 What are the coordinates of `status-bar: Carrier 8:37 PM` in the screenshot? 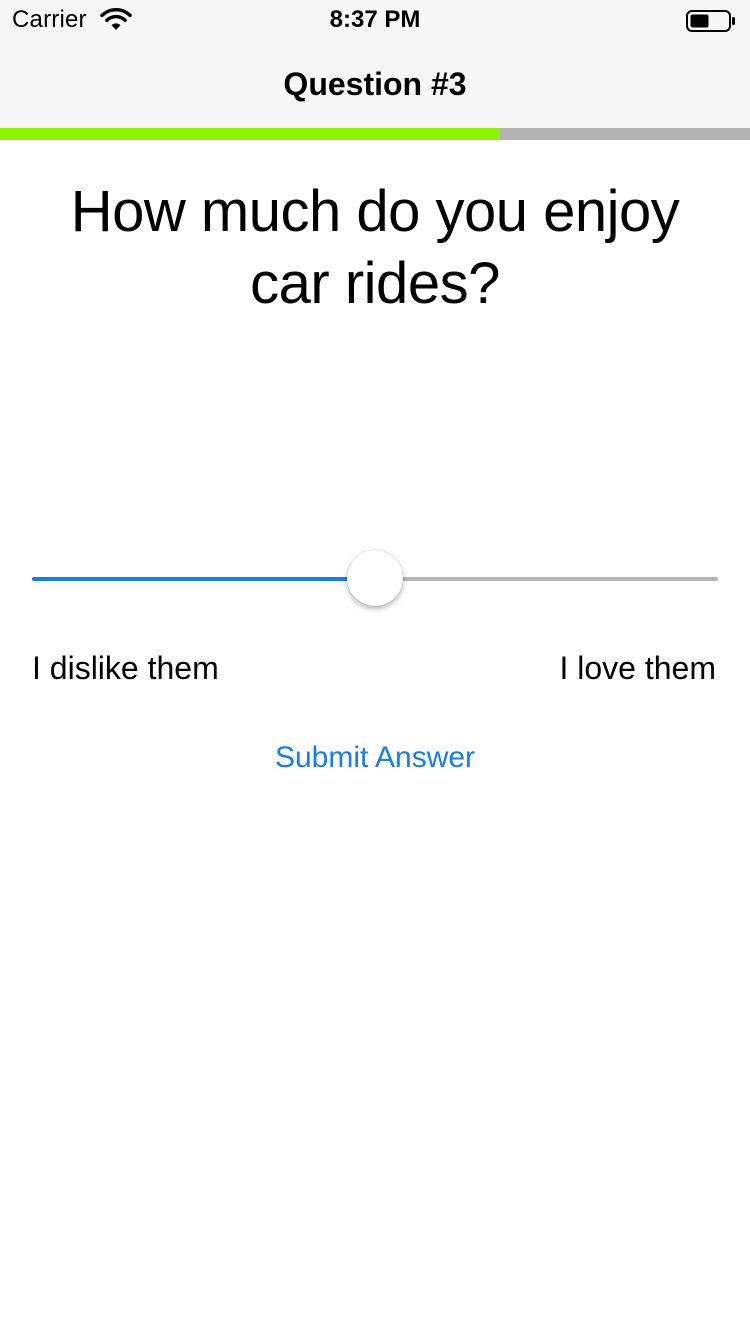 It's located at (375, 20).